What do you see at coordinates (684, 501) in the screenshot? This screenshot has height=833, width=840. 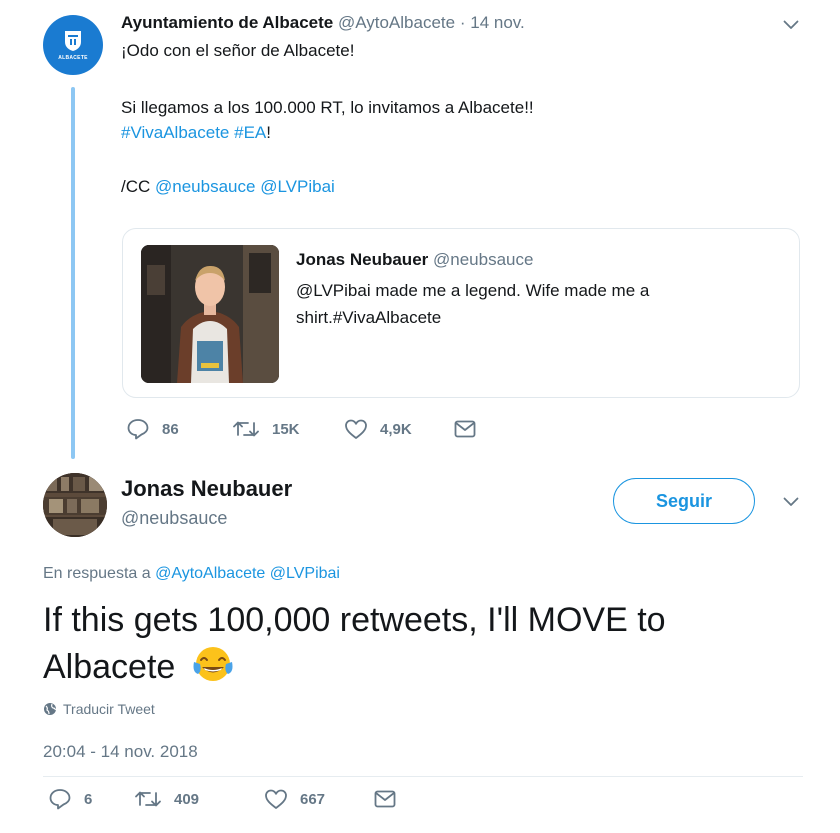 I see `follow-button: Seguir` at bounding box center [684, 501].